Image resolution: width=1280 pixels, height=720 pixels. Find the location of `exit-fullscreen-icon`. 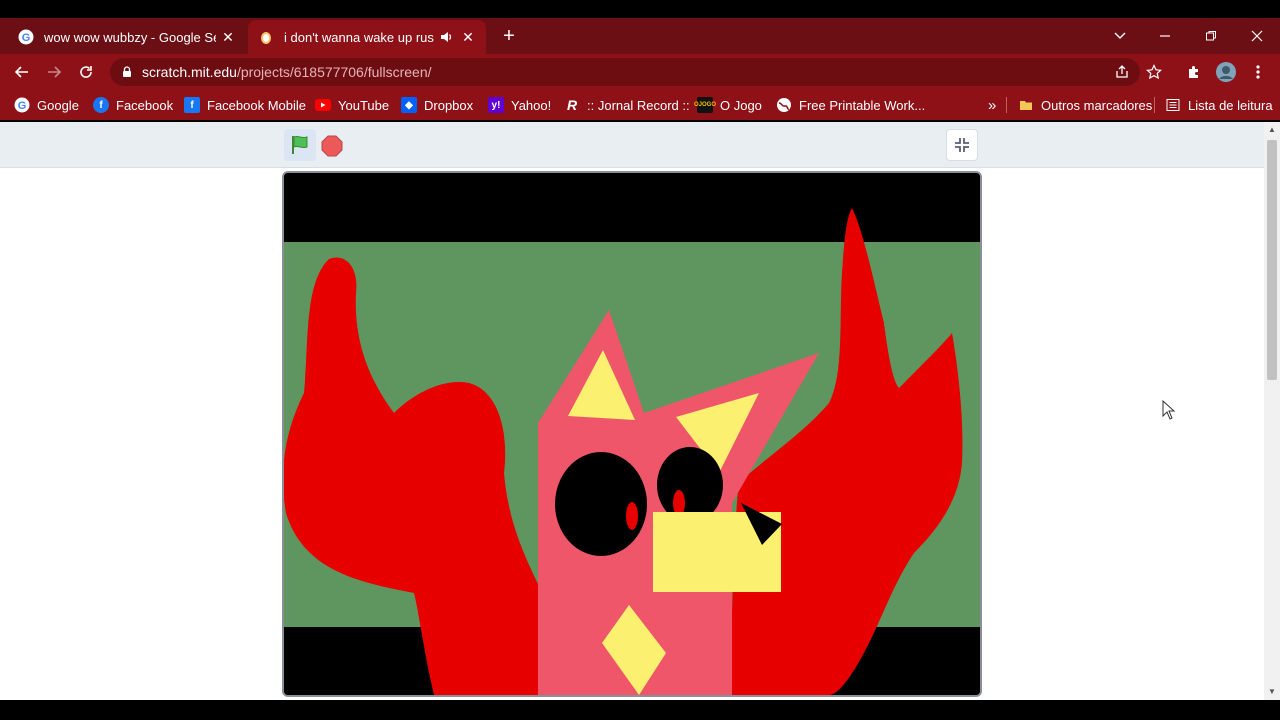

exit-fullscreen-icon is located at coordinates (962, 145).